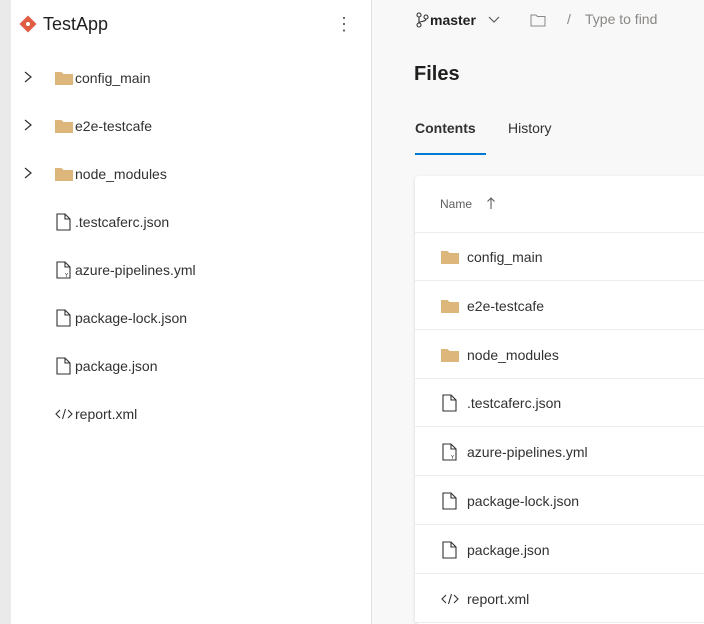  Describe the element at coordinates (191, 174) in the screenshot. I see `tree-item: node_modules` at that location.